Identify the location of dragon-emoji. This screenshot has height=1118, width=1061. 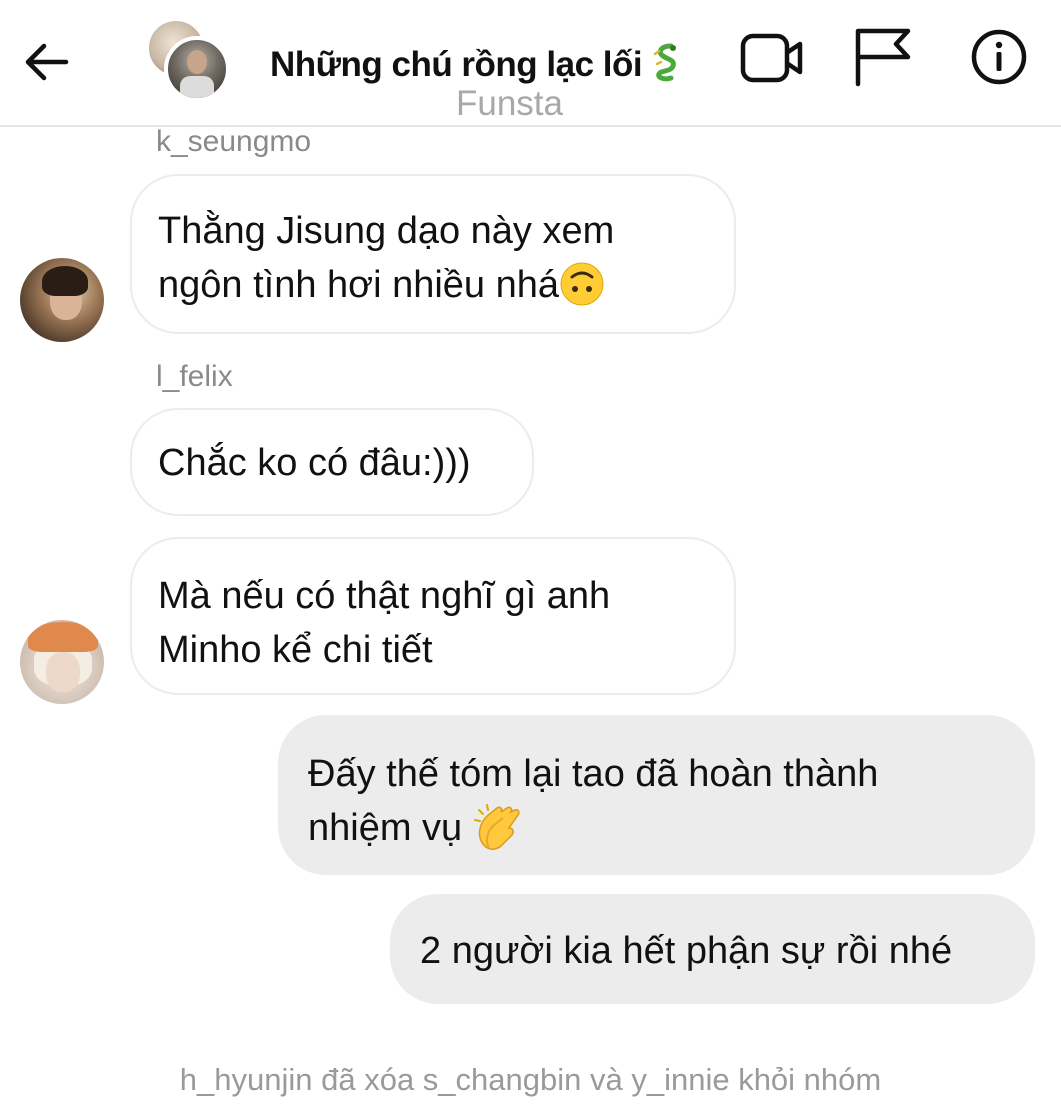
(666, 66).